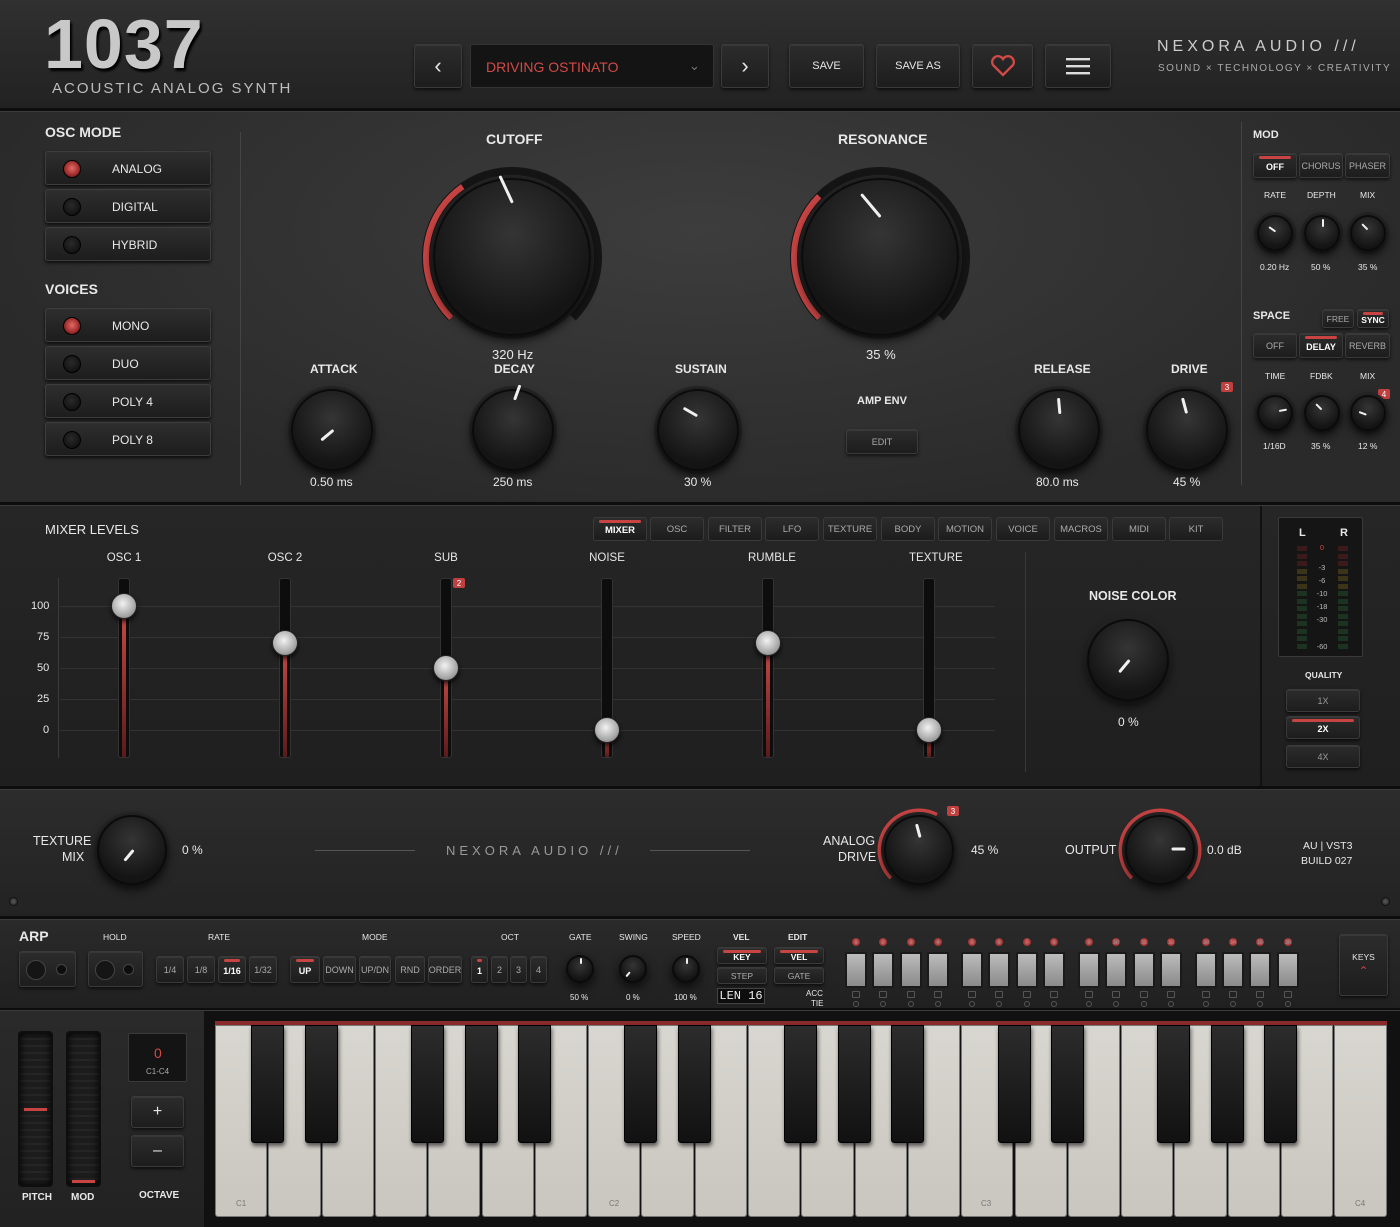 Image resolution: width=1400 pixels, height=1227 pixels. What do you see at coordinates (438, 66) in the screenshot?
I see `prev-preset-button: ‹` at bounding box center [438, 66].